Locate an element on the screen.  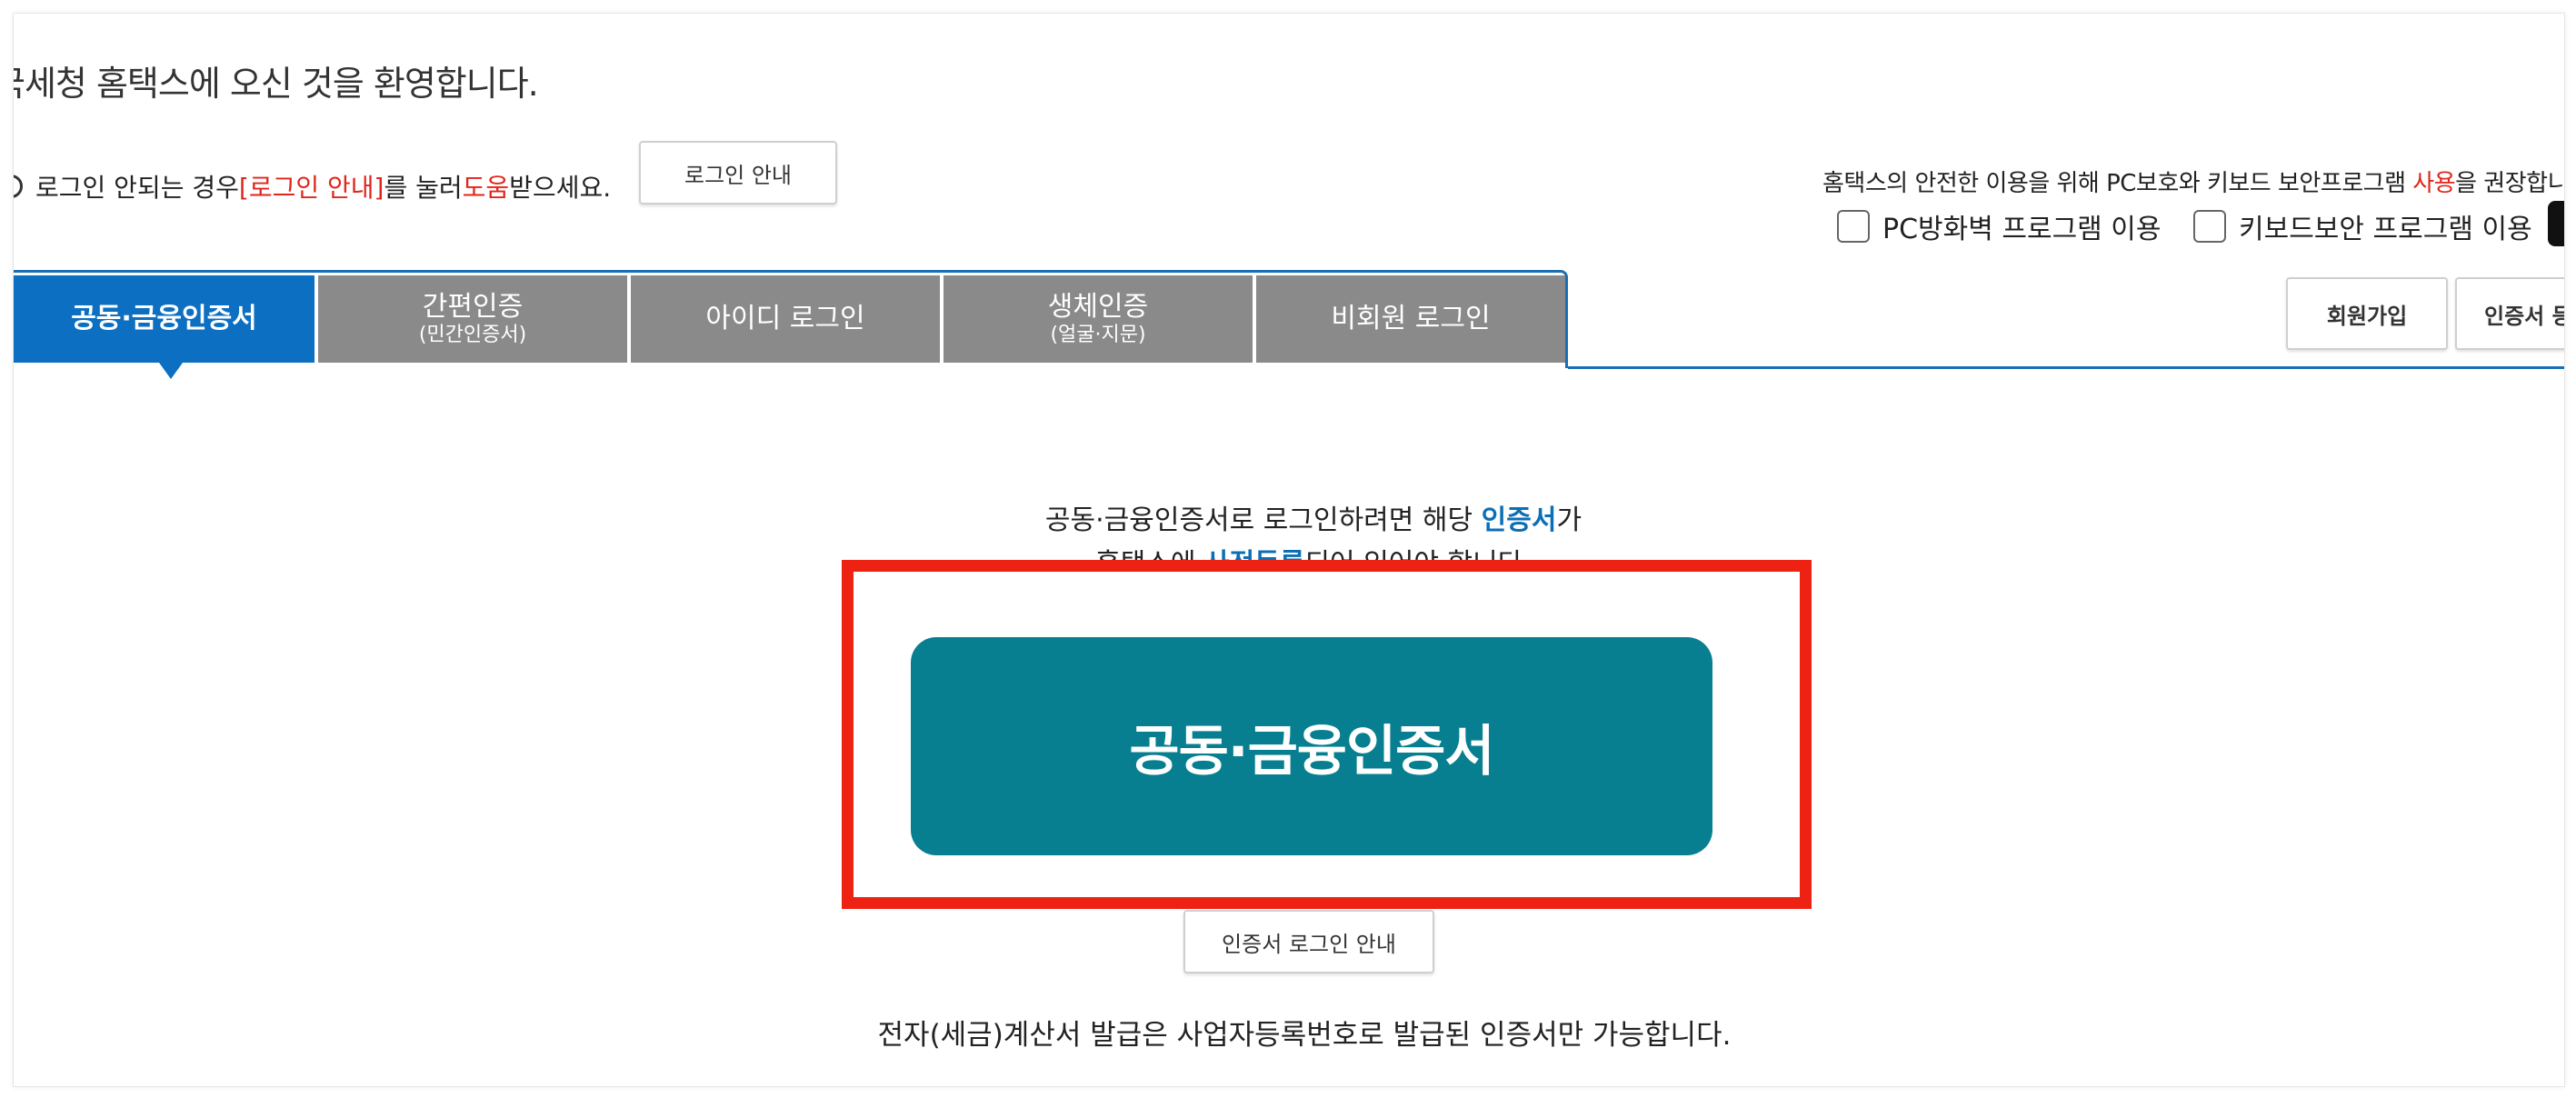
cert-login-description-line1: 공동·금융인증서로 로그인하려면 해당 인증서가 is located at coordinates (1313, 517).